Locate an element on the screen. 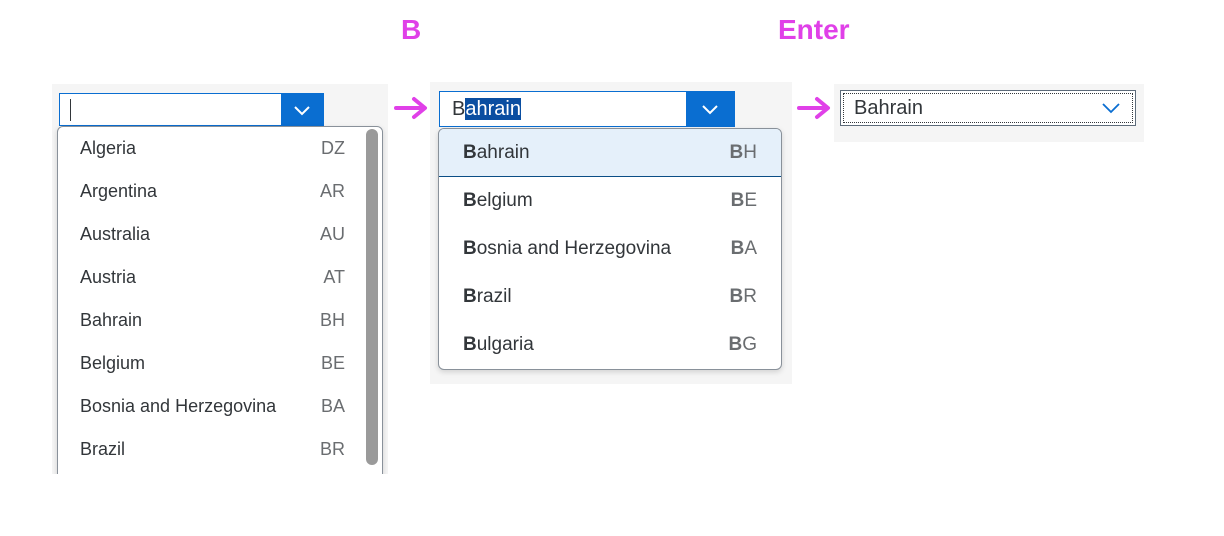  combo-panel-selected: Bahrain is located at coordinates (989, 113).